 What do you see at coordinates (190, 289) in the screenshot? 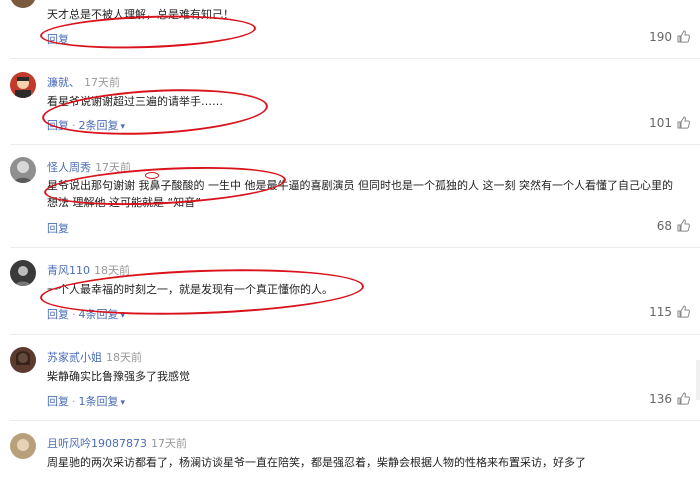
I see `comment-text: 一个人最幸福的时刻之一，就是发现有一个真正懂你的人。` at bounding box center [190, 289].